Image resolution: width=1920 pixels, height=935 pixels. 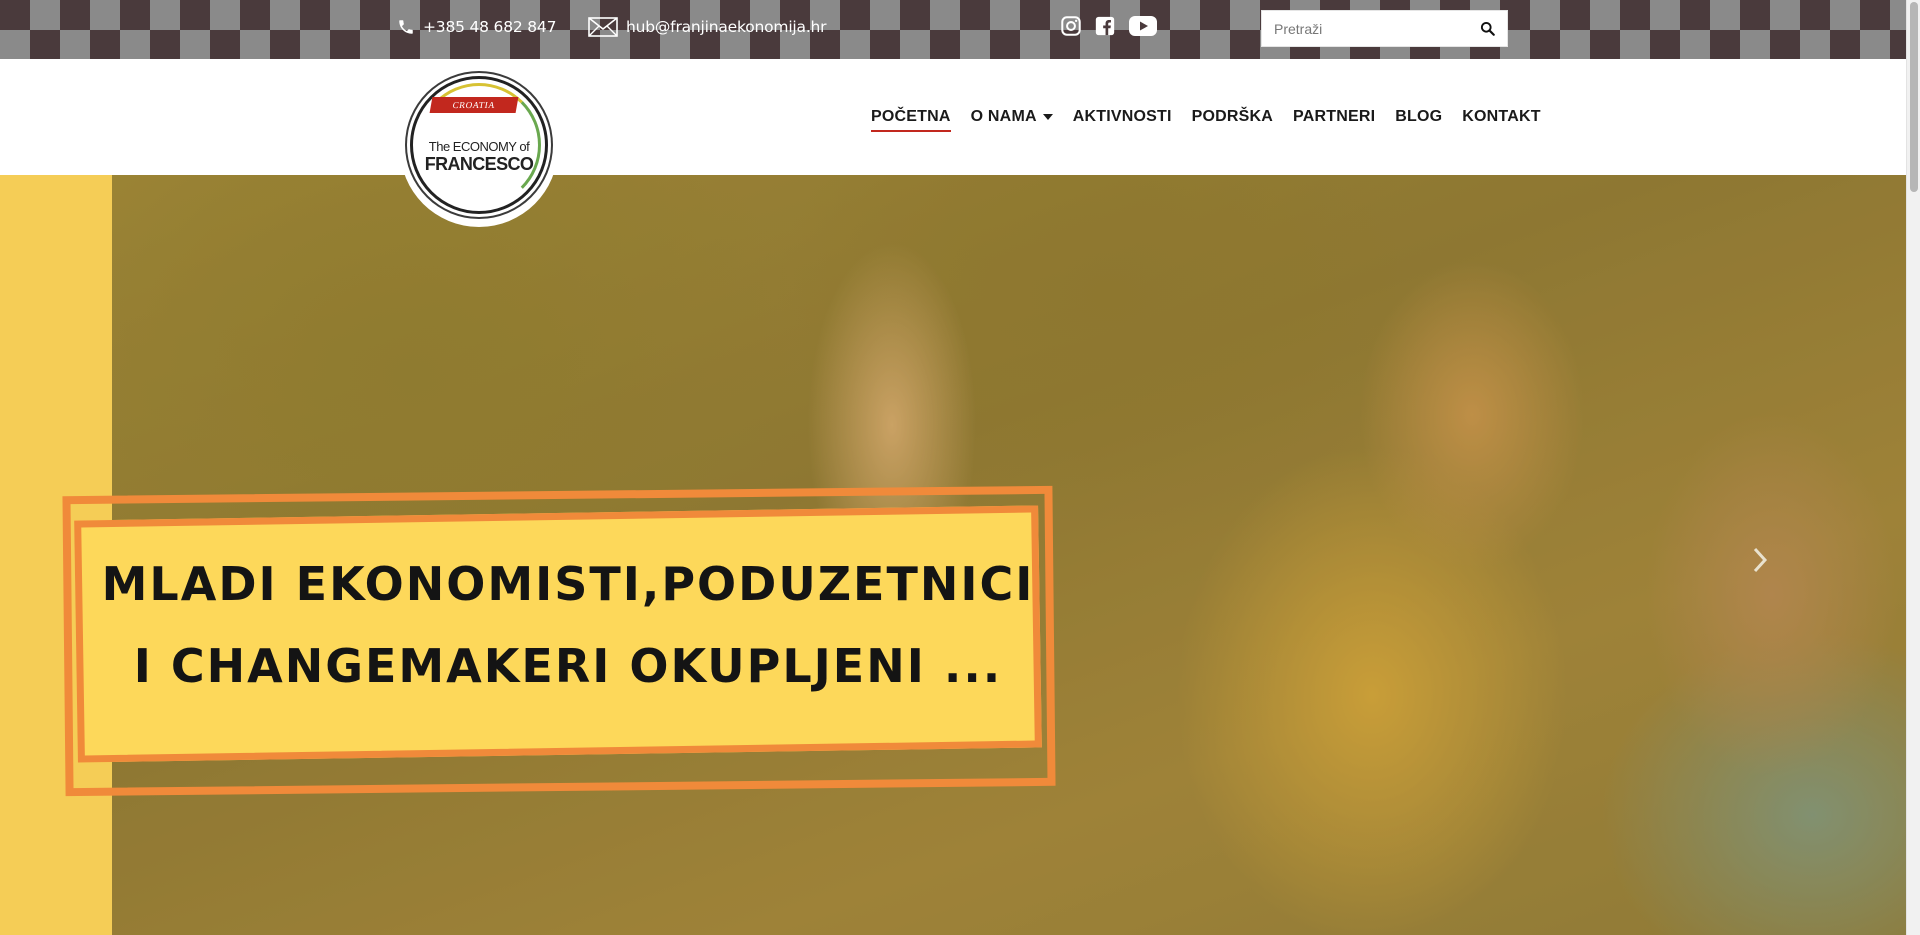 I want to click on caret-down-icon, so click(x=1047, y=117).